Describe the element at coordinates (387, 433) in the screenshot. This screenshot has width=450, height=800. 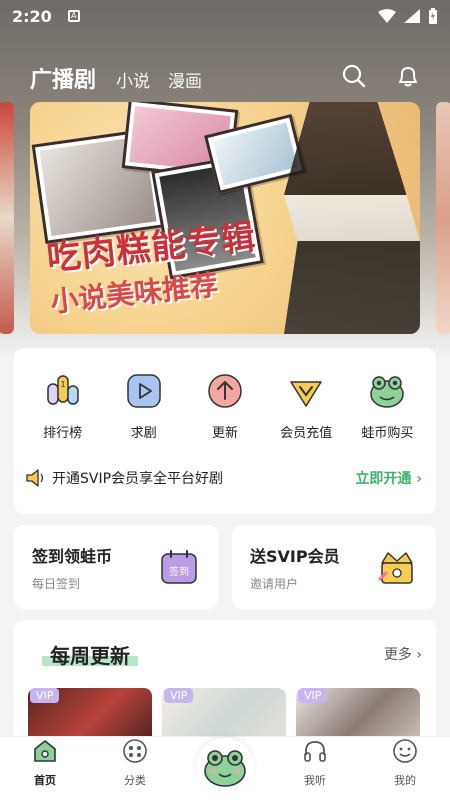
I see `menu-frog-coin-label: 蛙币购买` at that location.